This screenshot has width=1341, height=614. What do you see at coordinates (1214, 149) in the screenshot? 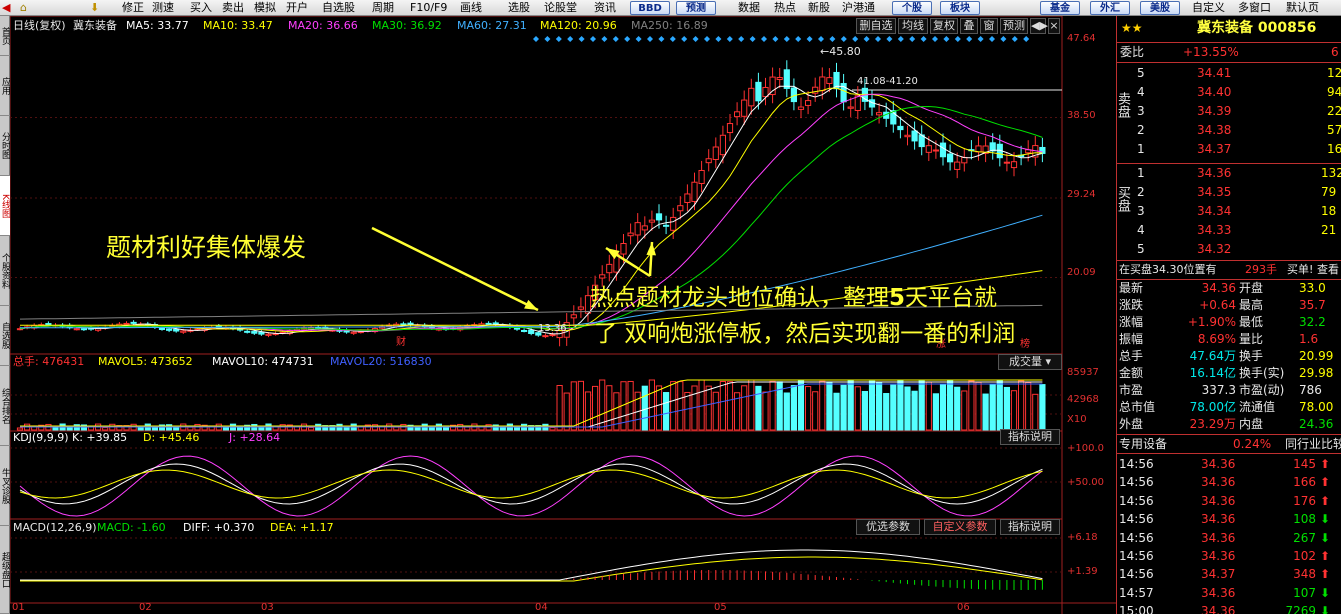
I see `sell-price: 34.37` at bounding box center [1214, 149].